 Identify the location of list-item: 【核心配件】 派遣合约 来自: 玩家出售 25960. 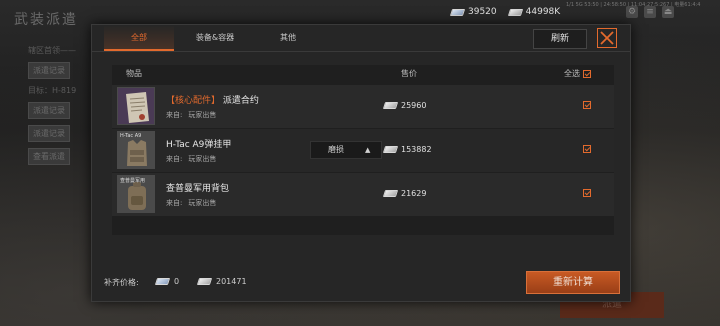
(363, 106).